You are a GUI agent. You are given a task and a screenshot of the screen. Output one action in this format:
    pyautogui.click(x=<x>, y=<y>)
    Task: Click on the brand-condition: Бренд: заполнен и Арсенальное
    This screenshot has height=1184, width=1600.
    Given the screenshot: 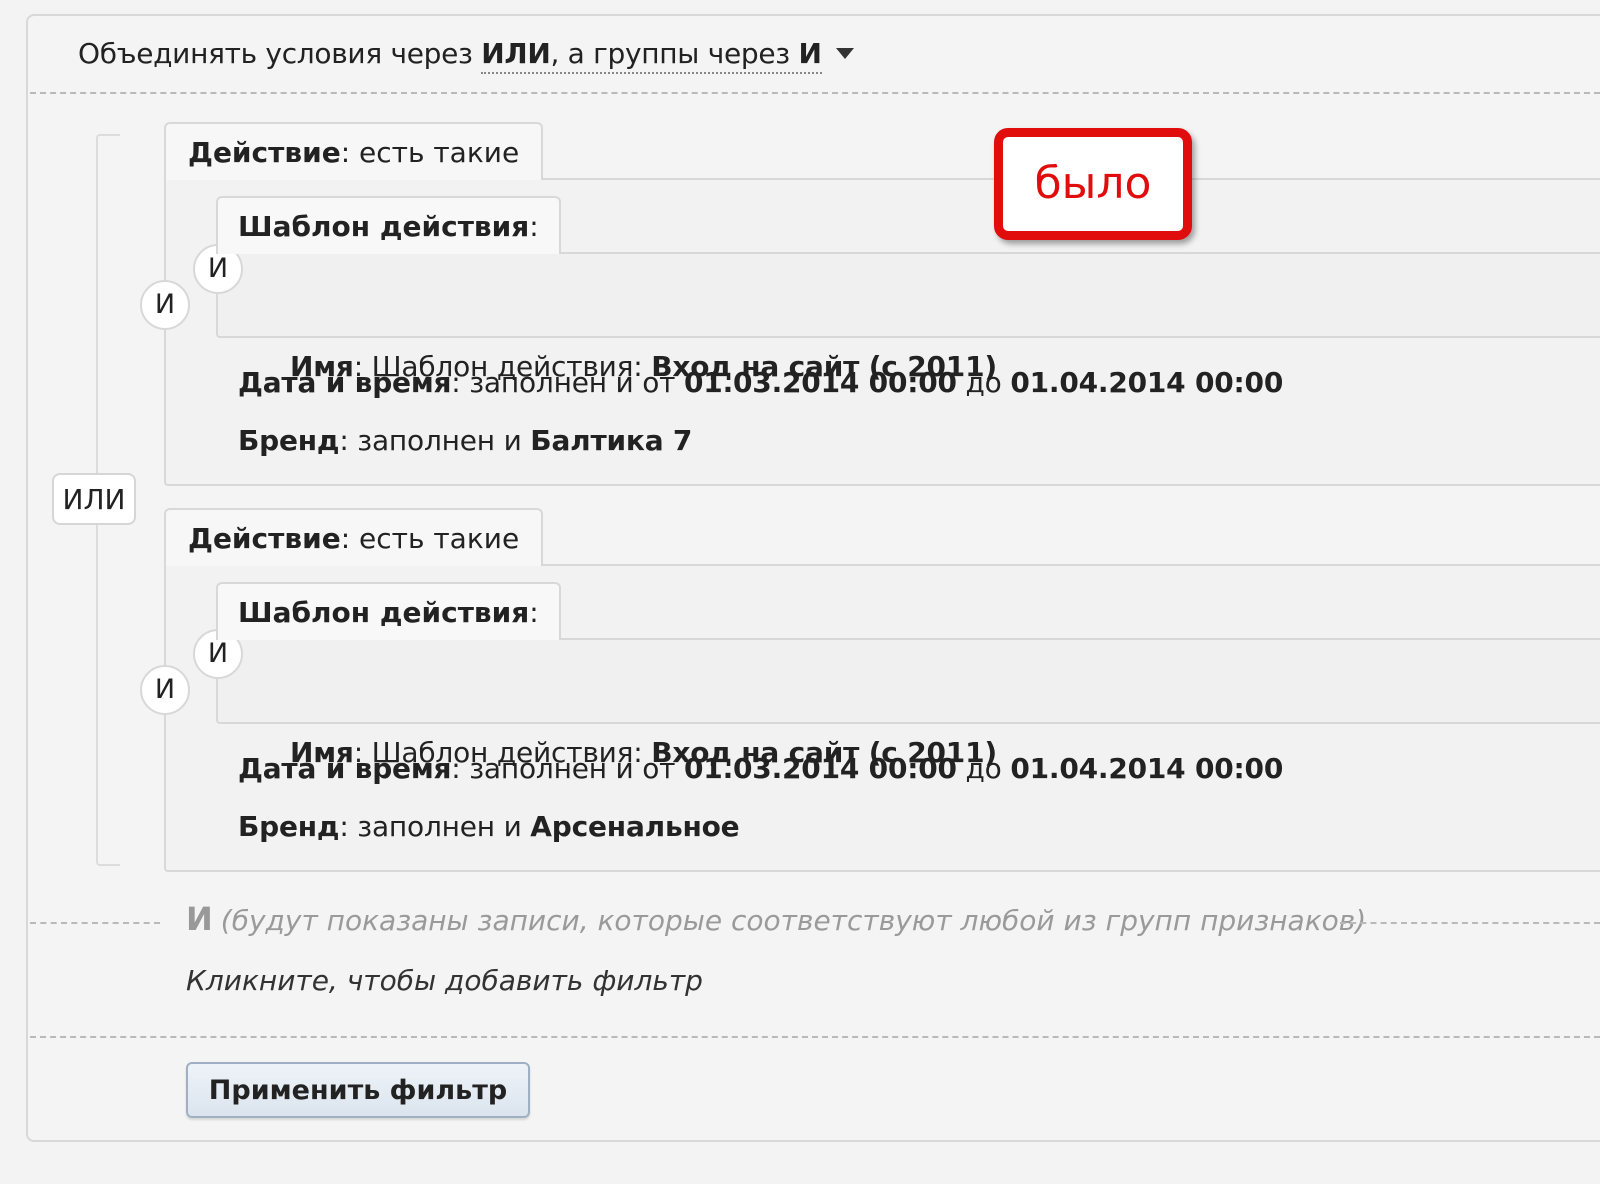 What is the action you would take?
    pyautogui.click(x=489, y=826)
    